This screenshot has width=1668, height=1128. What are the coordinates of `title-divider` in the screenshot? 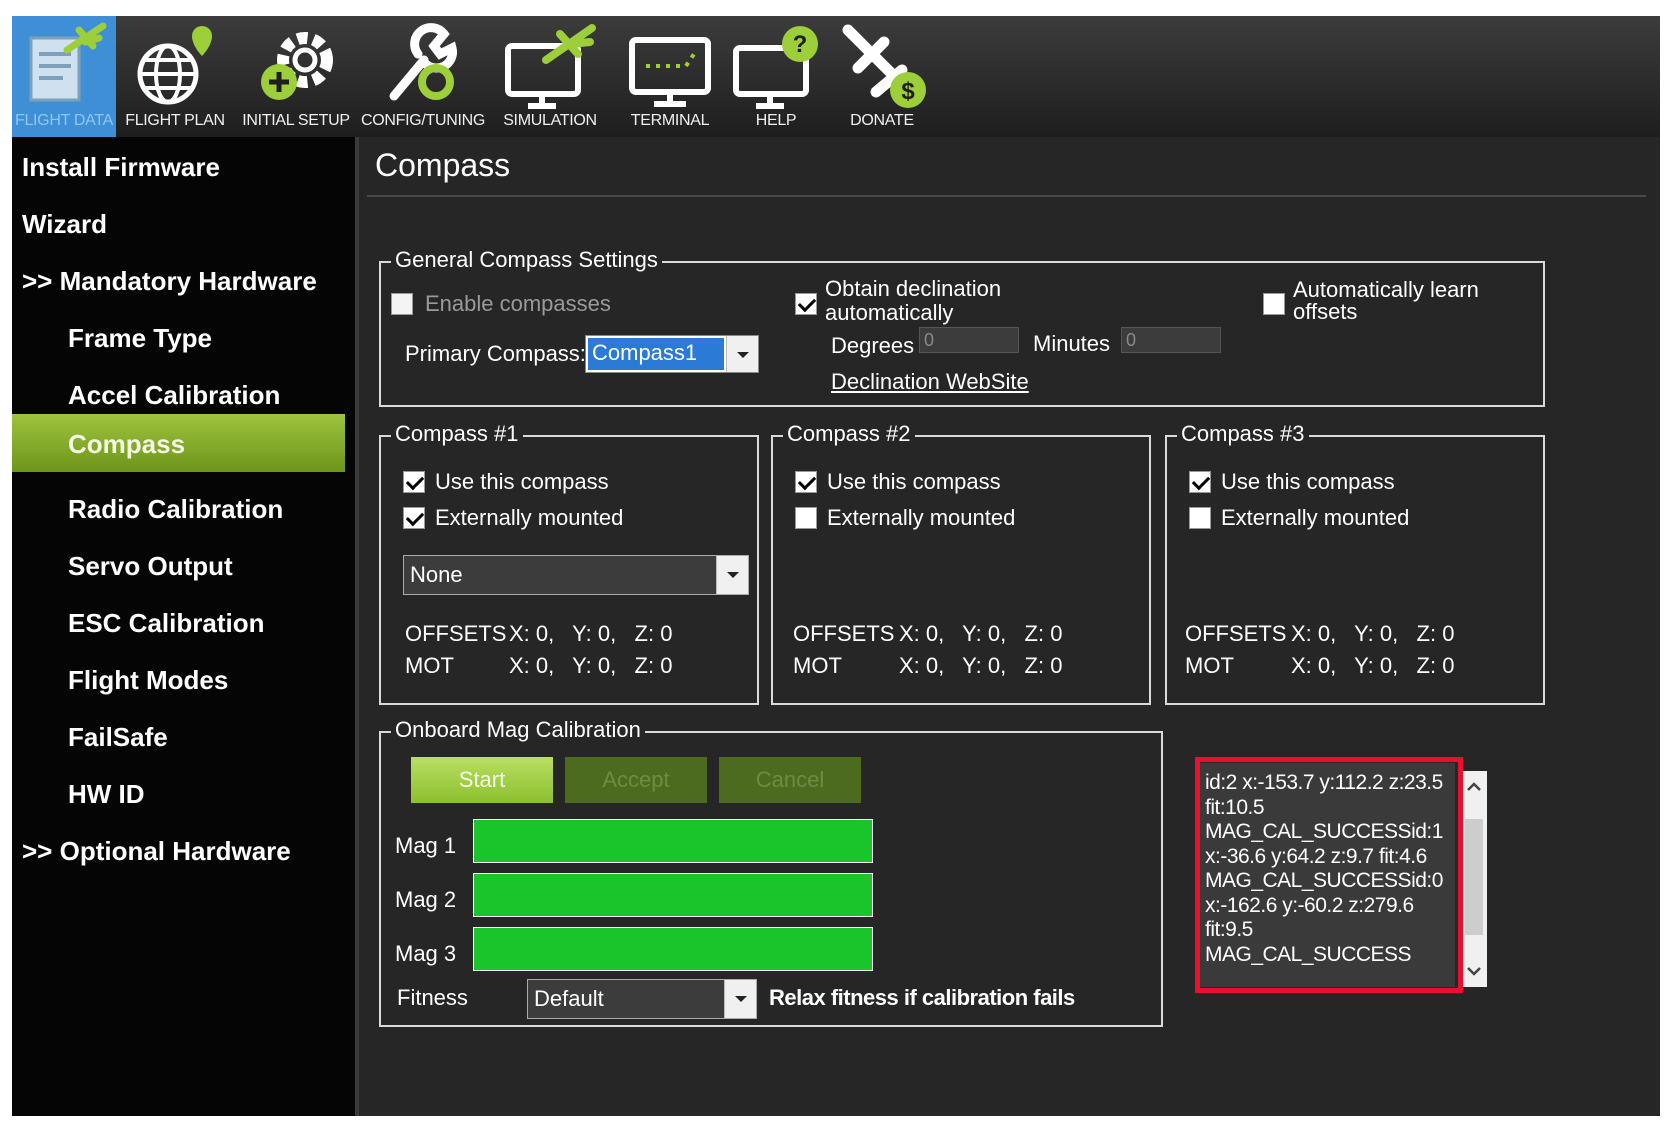 It's located at (1006, 196).